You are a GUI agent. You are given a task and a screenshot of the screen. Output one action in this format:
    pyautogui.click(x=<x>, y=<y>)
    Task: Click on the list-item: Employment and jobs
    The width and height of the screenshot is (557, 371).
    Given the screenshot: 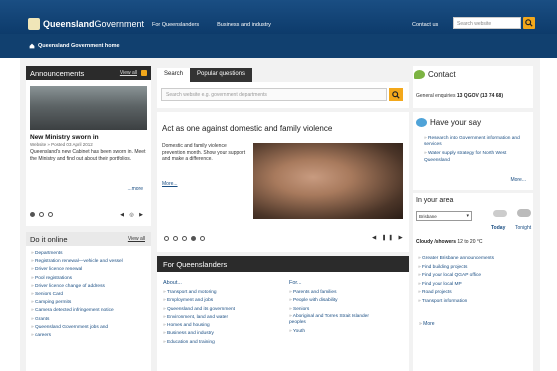 What is the action you would take?
    pyautogui.click(x=199, y=301)
    